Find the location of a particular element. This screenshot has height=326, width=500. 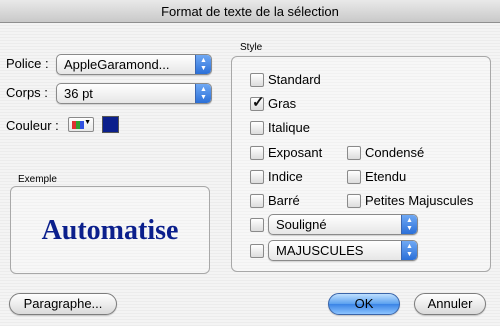

superscript-label: Exposant is located at coordinates (295, 152).